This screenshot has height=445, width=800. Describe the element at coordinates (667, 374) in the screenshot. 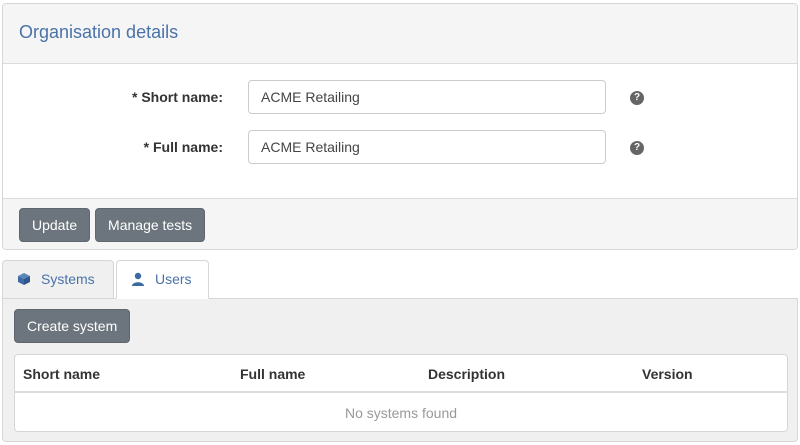

I see `column-header-version: Version` at that location.